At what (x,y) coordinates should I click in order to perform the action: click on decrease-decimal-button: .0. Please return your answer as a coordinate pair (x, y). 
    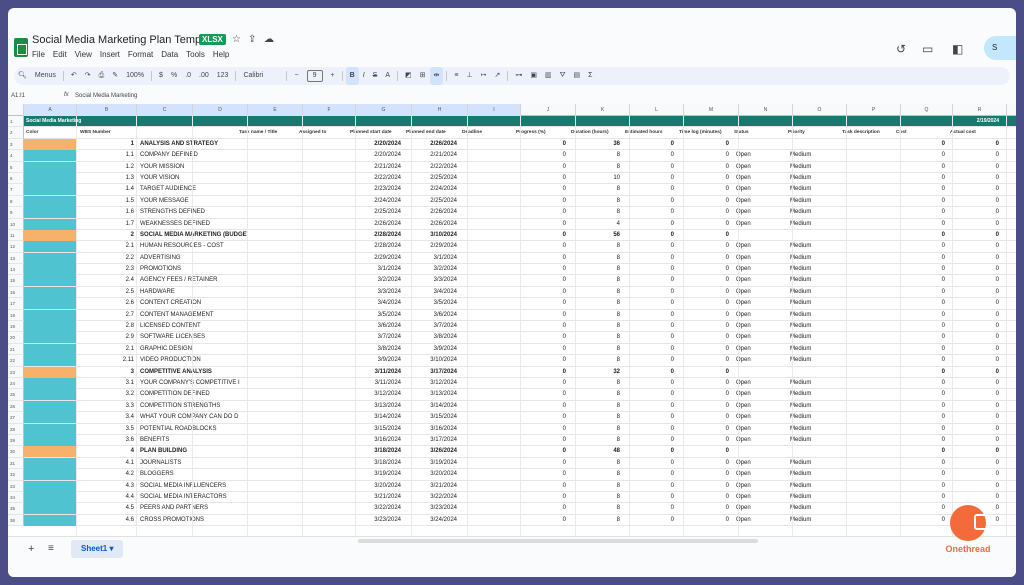
    Looking at the image, I should click on (188, 76).